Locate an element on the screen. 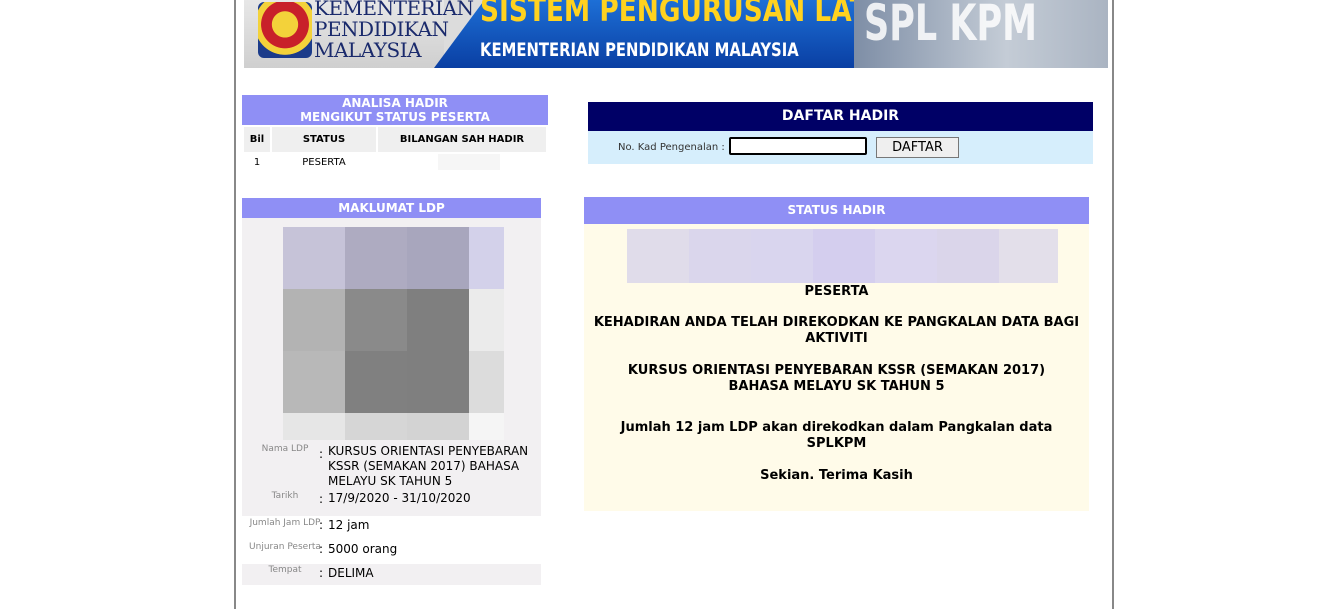  attendance-analysis-header: ANALISA HADIR MENGIKUT STATUS PESERTA is located at coordinates (395, 110).